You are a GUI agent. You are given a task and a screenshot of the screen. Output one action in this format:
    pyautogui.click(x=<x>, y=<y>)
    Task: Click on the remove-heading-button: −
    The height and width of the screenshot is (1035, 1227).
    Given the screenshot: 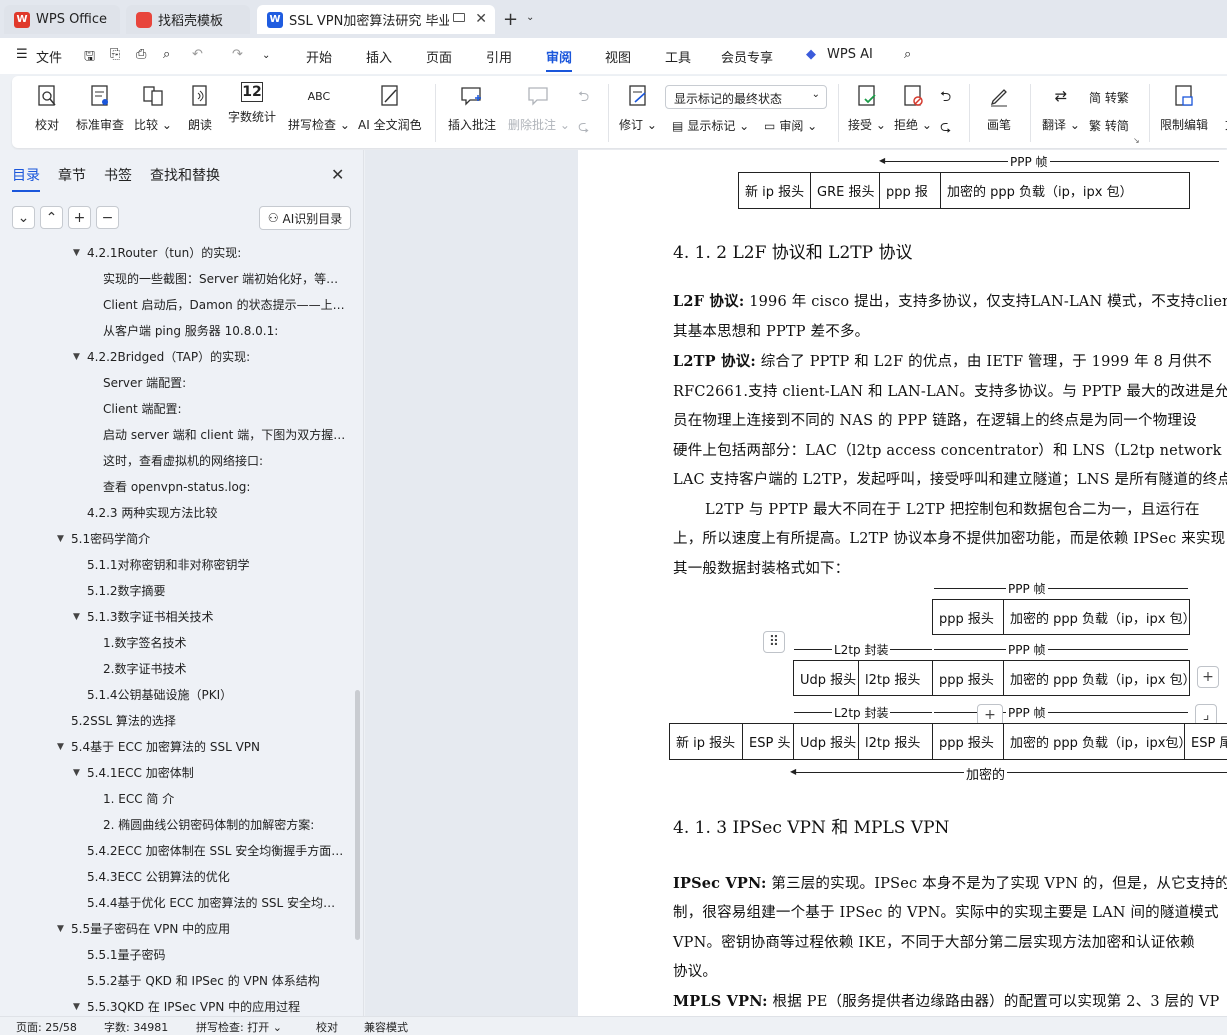 What is the action you would take?
    pyautogui.click(x=107, y=217)
    